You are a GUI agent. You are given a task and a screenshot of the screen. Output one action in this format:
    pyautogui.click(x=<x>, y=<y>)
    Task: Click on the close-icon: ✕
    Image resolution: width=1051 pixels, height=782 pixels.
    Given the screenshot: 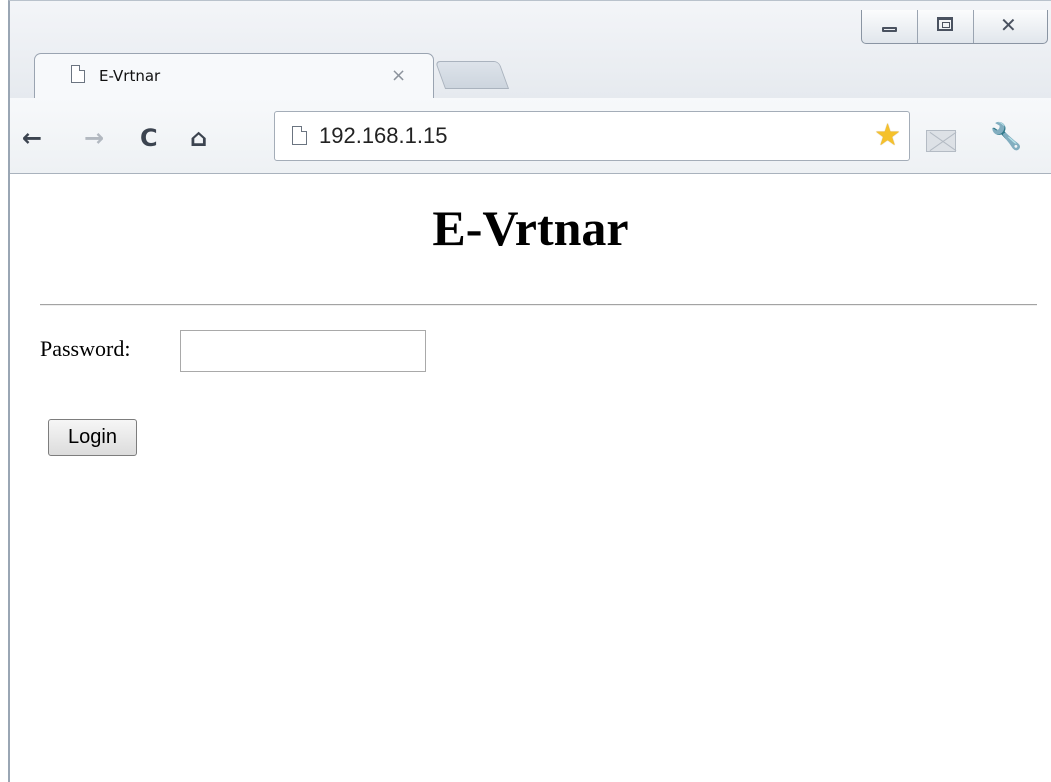 What is the action you would take?
    pyautogui.click(x=1008, y=25)
    